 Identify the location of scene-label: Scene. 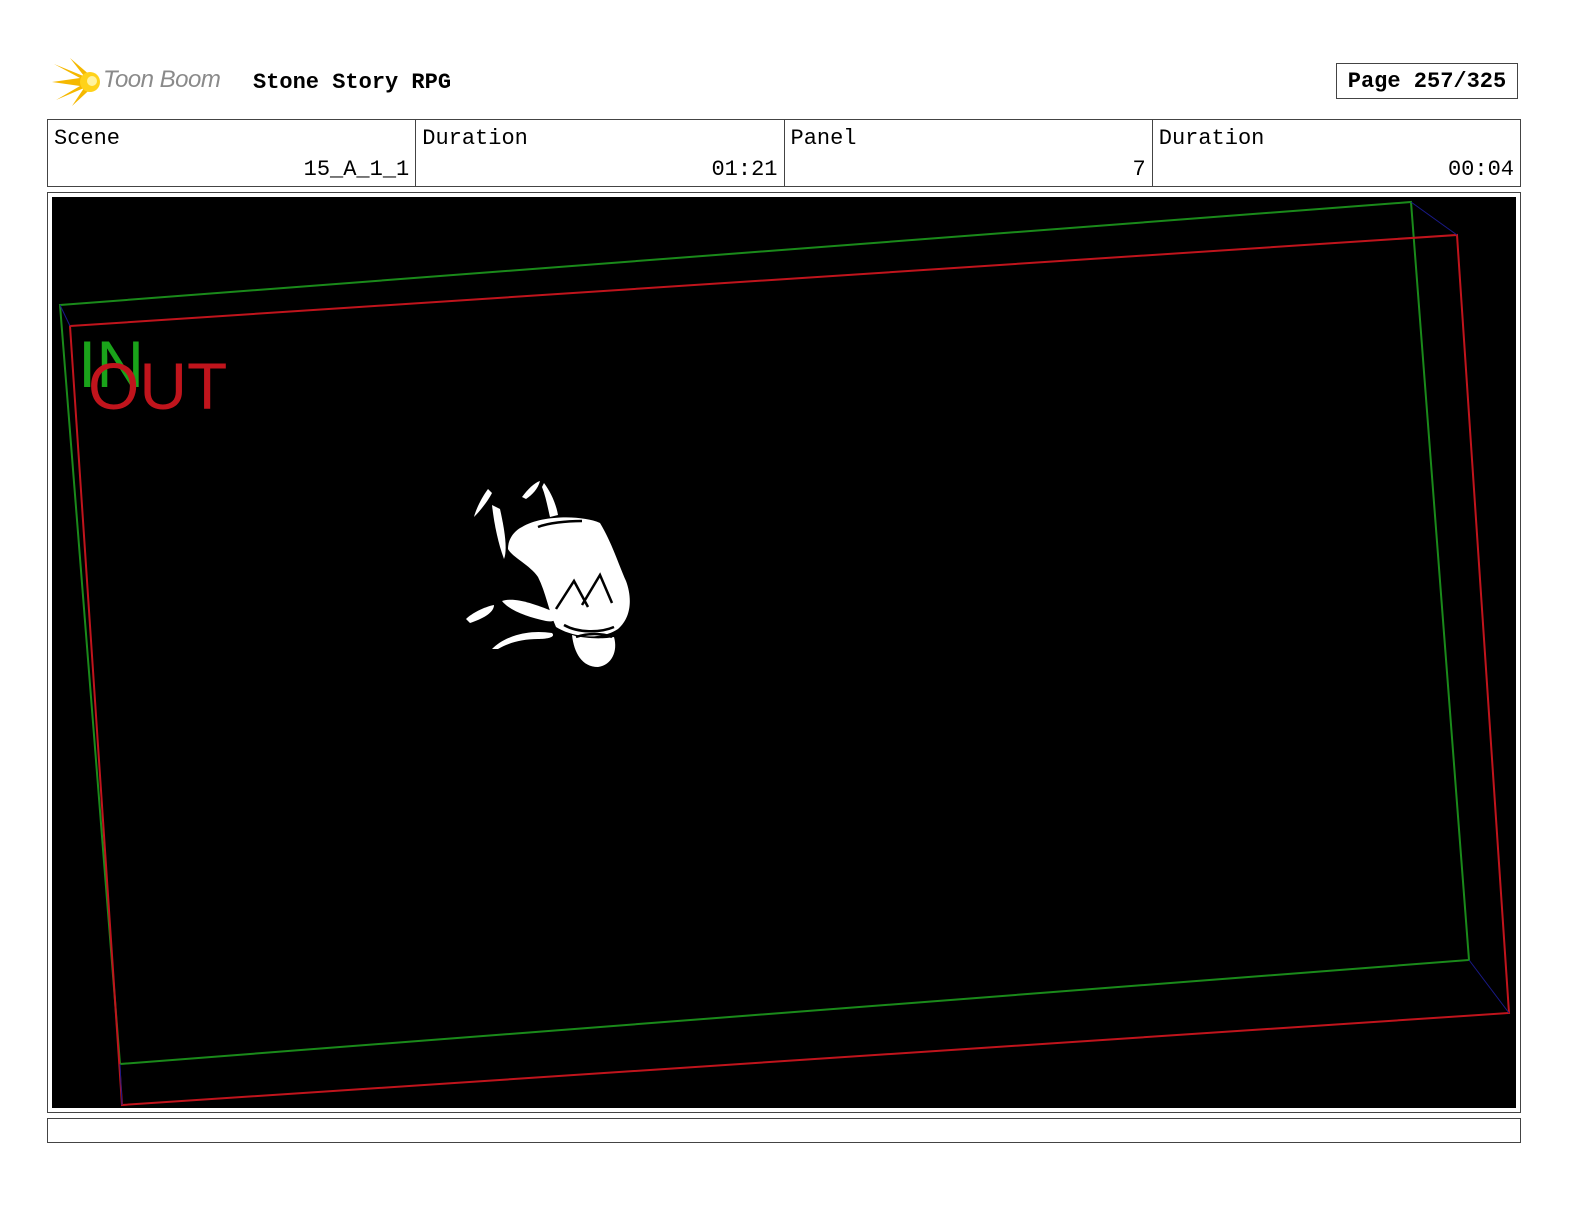
(87, 138).